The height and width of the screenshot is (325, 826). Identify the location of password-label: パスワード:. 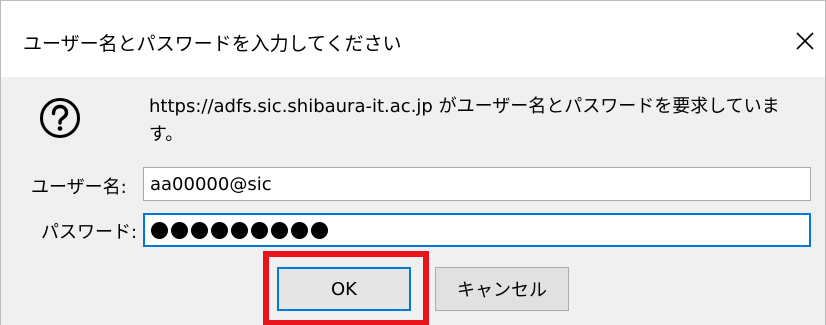
(89, 232).